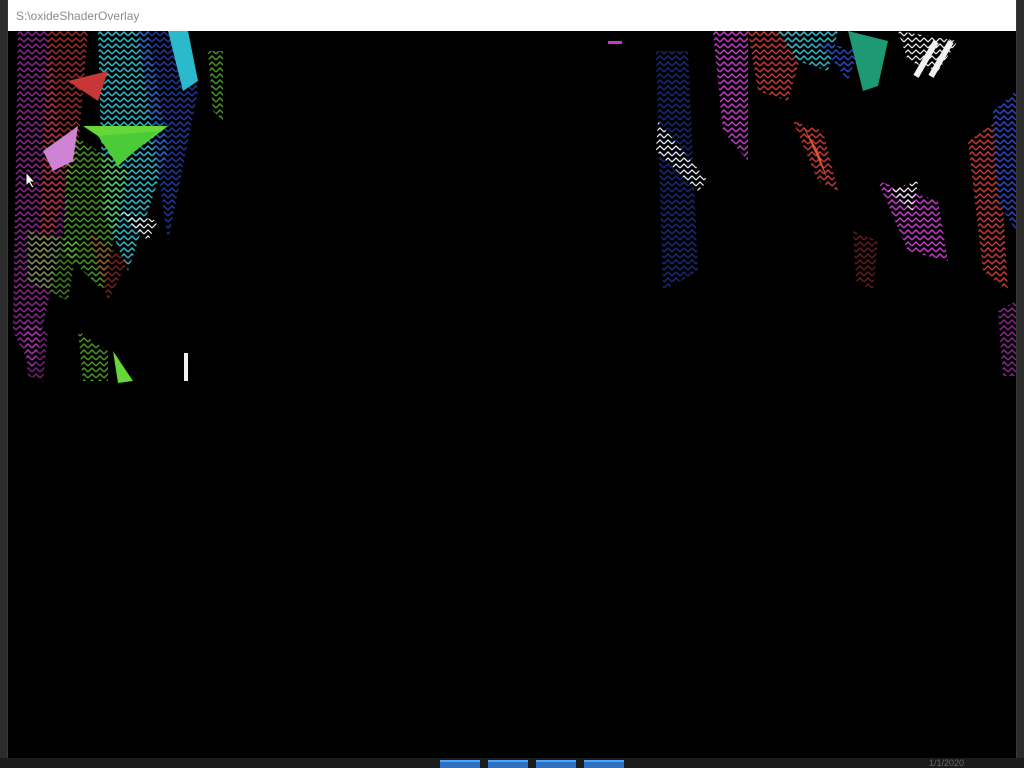  Describe the element at coordinates (512, 15) in the screenshot. I see `title-bar: S:\oxideShaderOverlay` at that location.